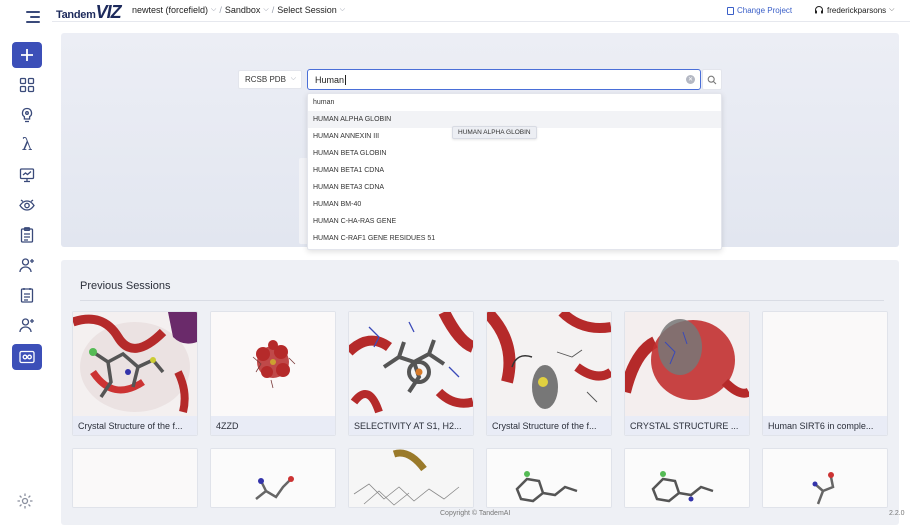  Describe the element at coordinates (330, 79) in the screenshot. I see `search-input-value: Human` at that location.